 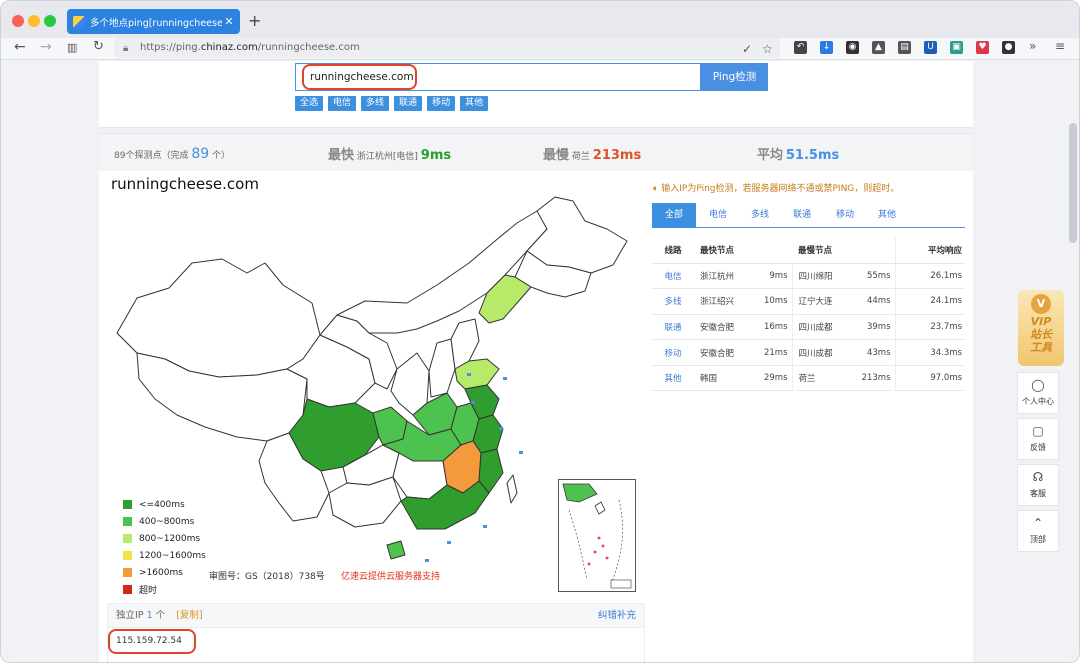 What do you see at coordinates (673, 301) in the screenshot?
I see `row-line: 多线` at bounding box center [673, 301].